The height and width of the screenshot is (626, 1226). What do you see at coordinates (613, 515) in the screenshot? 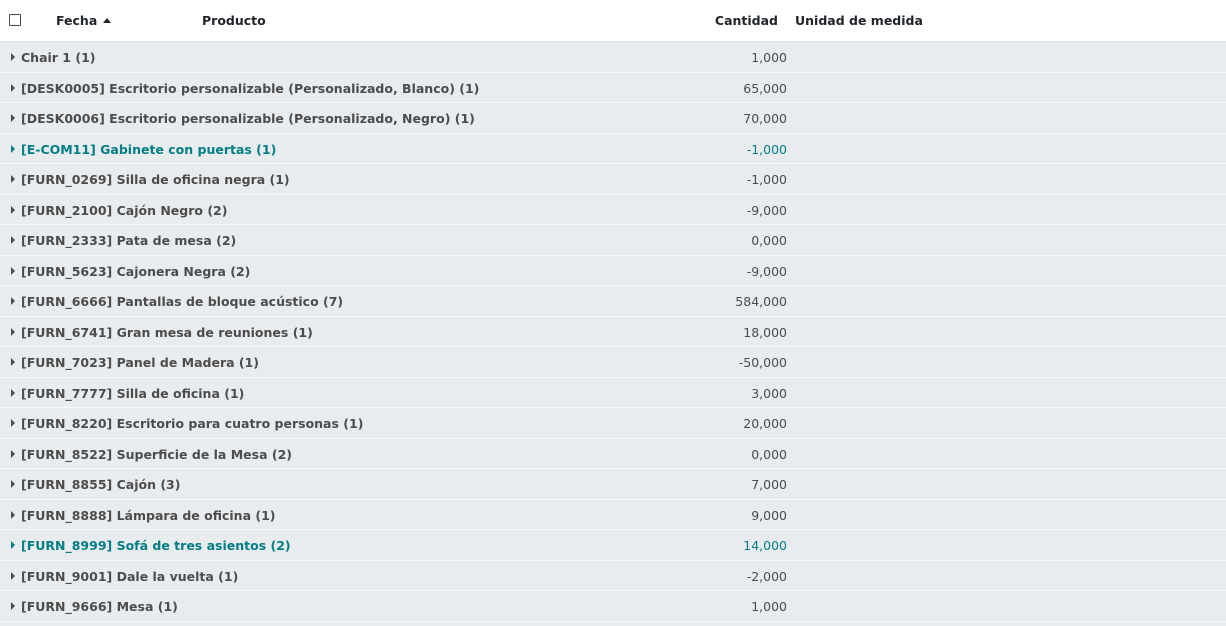
I see `group-row: [FURN_8888] Lámpara de oficina (1) 9,000` at bounding box center [613, 515].